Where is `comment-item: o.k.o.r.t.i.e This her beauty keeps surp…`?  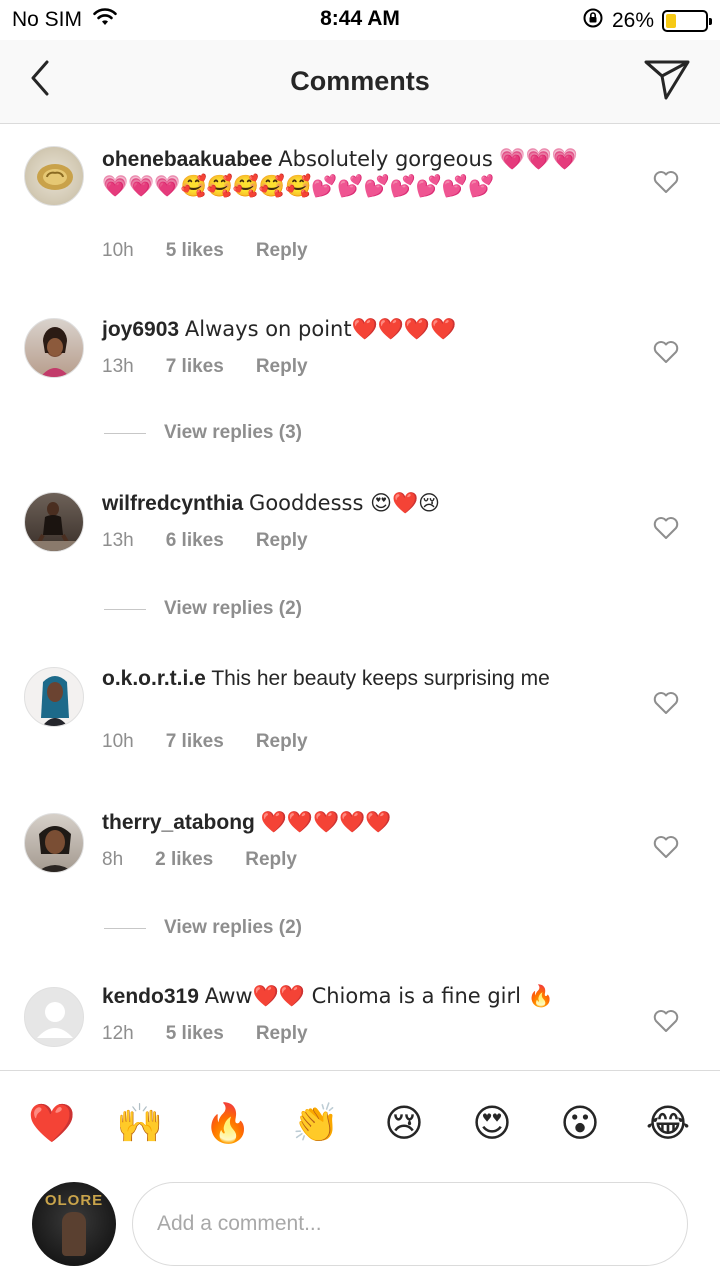 comment-item: o.k.o.r.t.i.e This her beauty keeps surp… is located at coordinates (360, 724).